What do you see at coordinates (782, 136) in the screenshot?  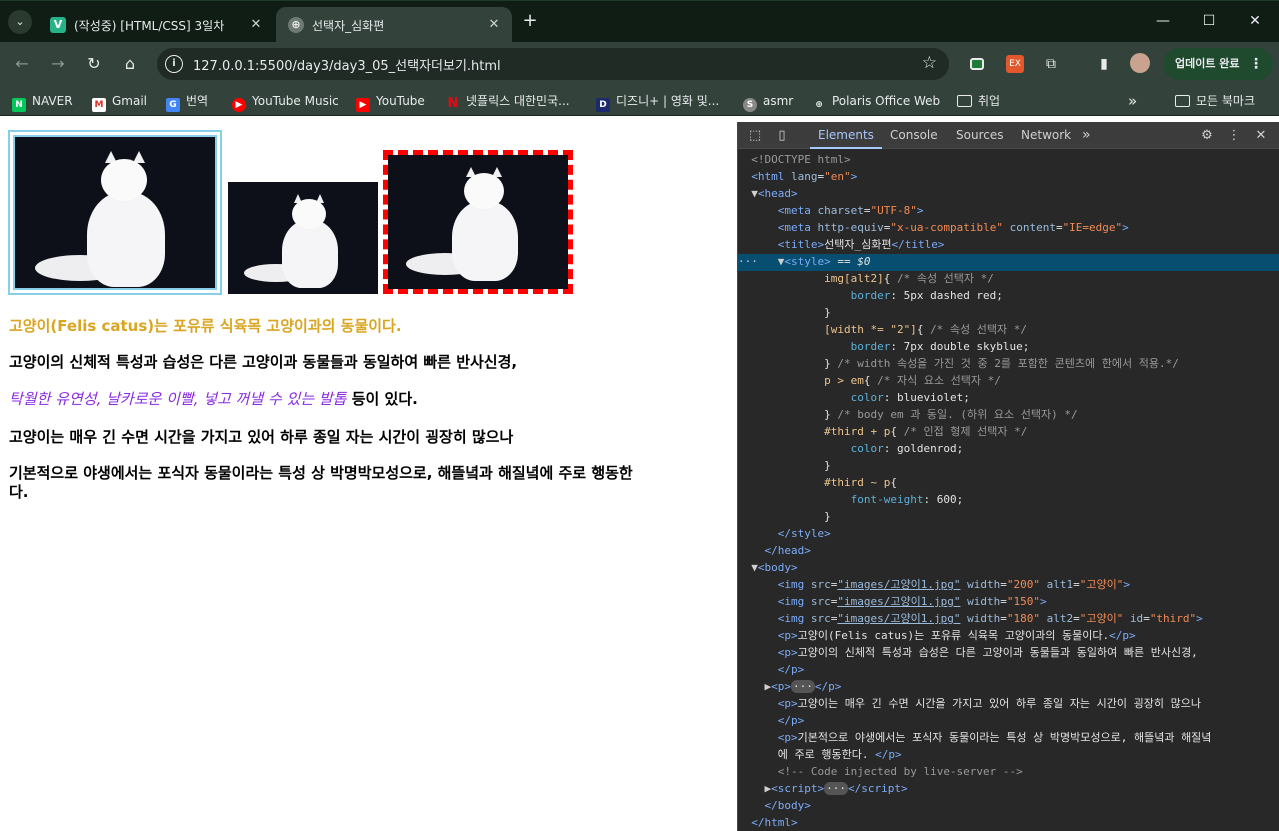 I see `device-toolbar-icon: ▯` at bounding box center [782, 136].